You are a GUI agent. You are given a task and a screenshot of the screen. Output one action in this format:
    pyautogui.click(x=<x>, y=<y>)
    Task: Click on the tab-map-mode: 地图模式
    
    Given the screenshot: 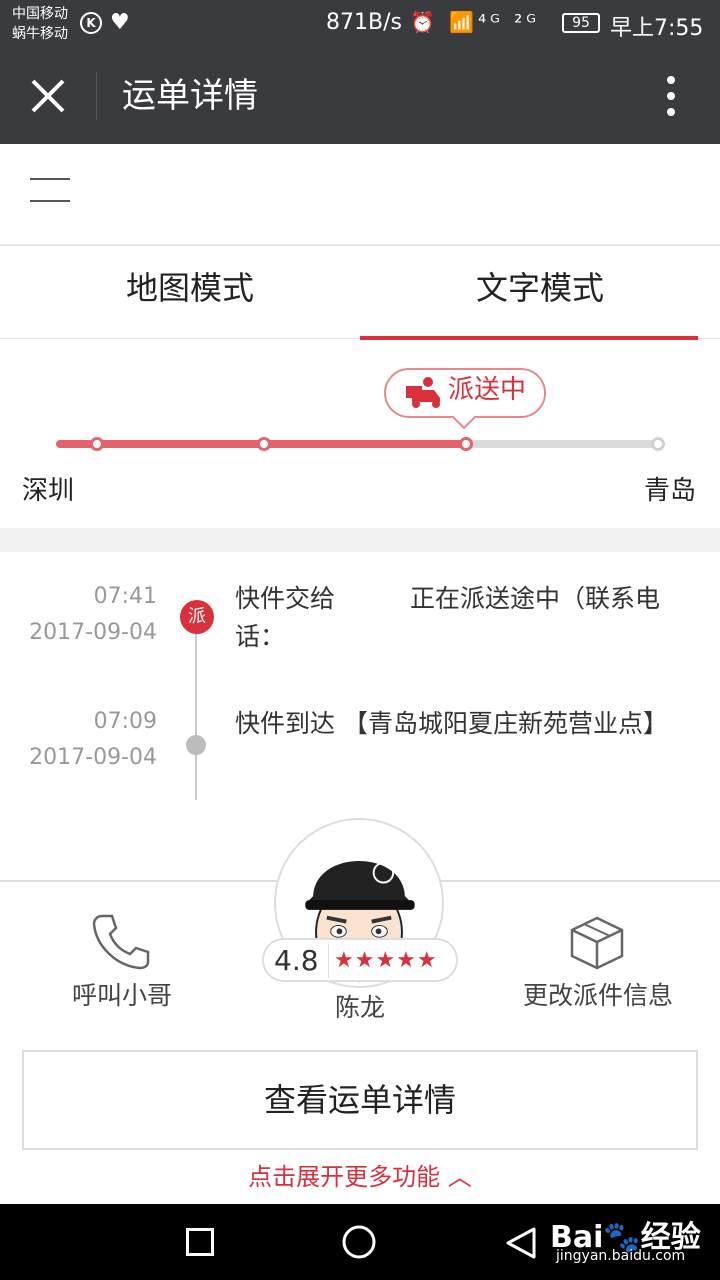 What is the action you would take?
    pyautogui.click(x=190, y=292)
    